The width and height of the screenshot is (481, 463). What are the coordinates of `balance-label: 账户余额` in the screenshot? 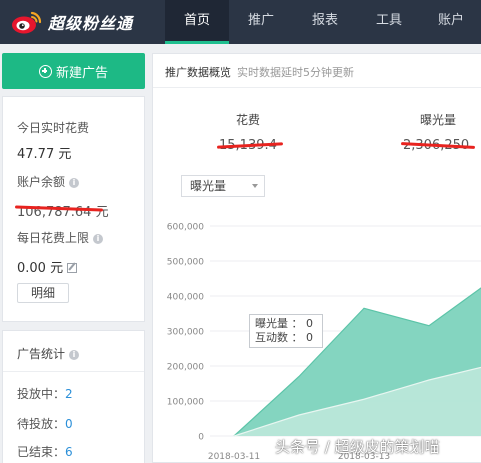 It's located at (41, 182).